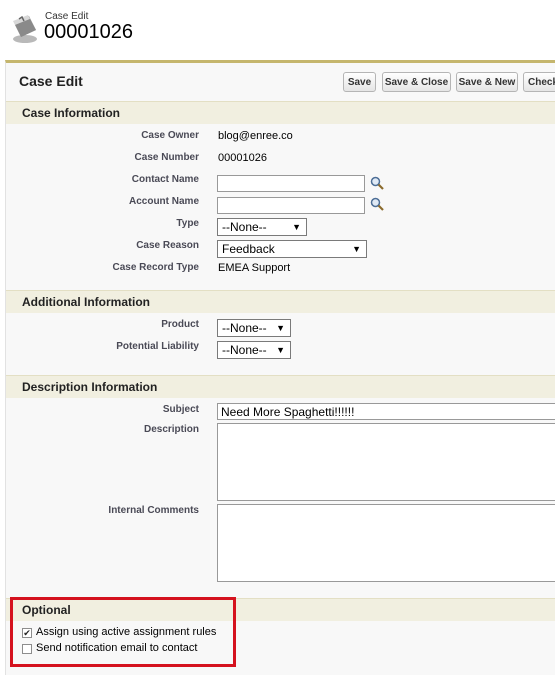  I want to click on account-name-input, so click(291, 205).